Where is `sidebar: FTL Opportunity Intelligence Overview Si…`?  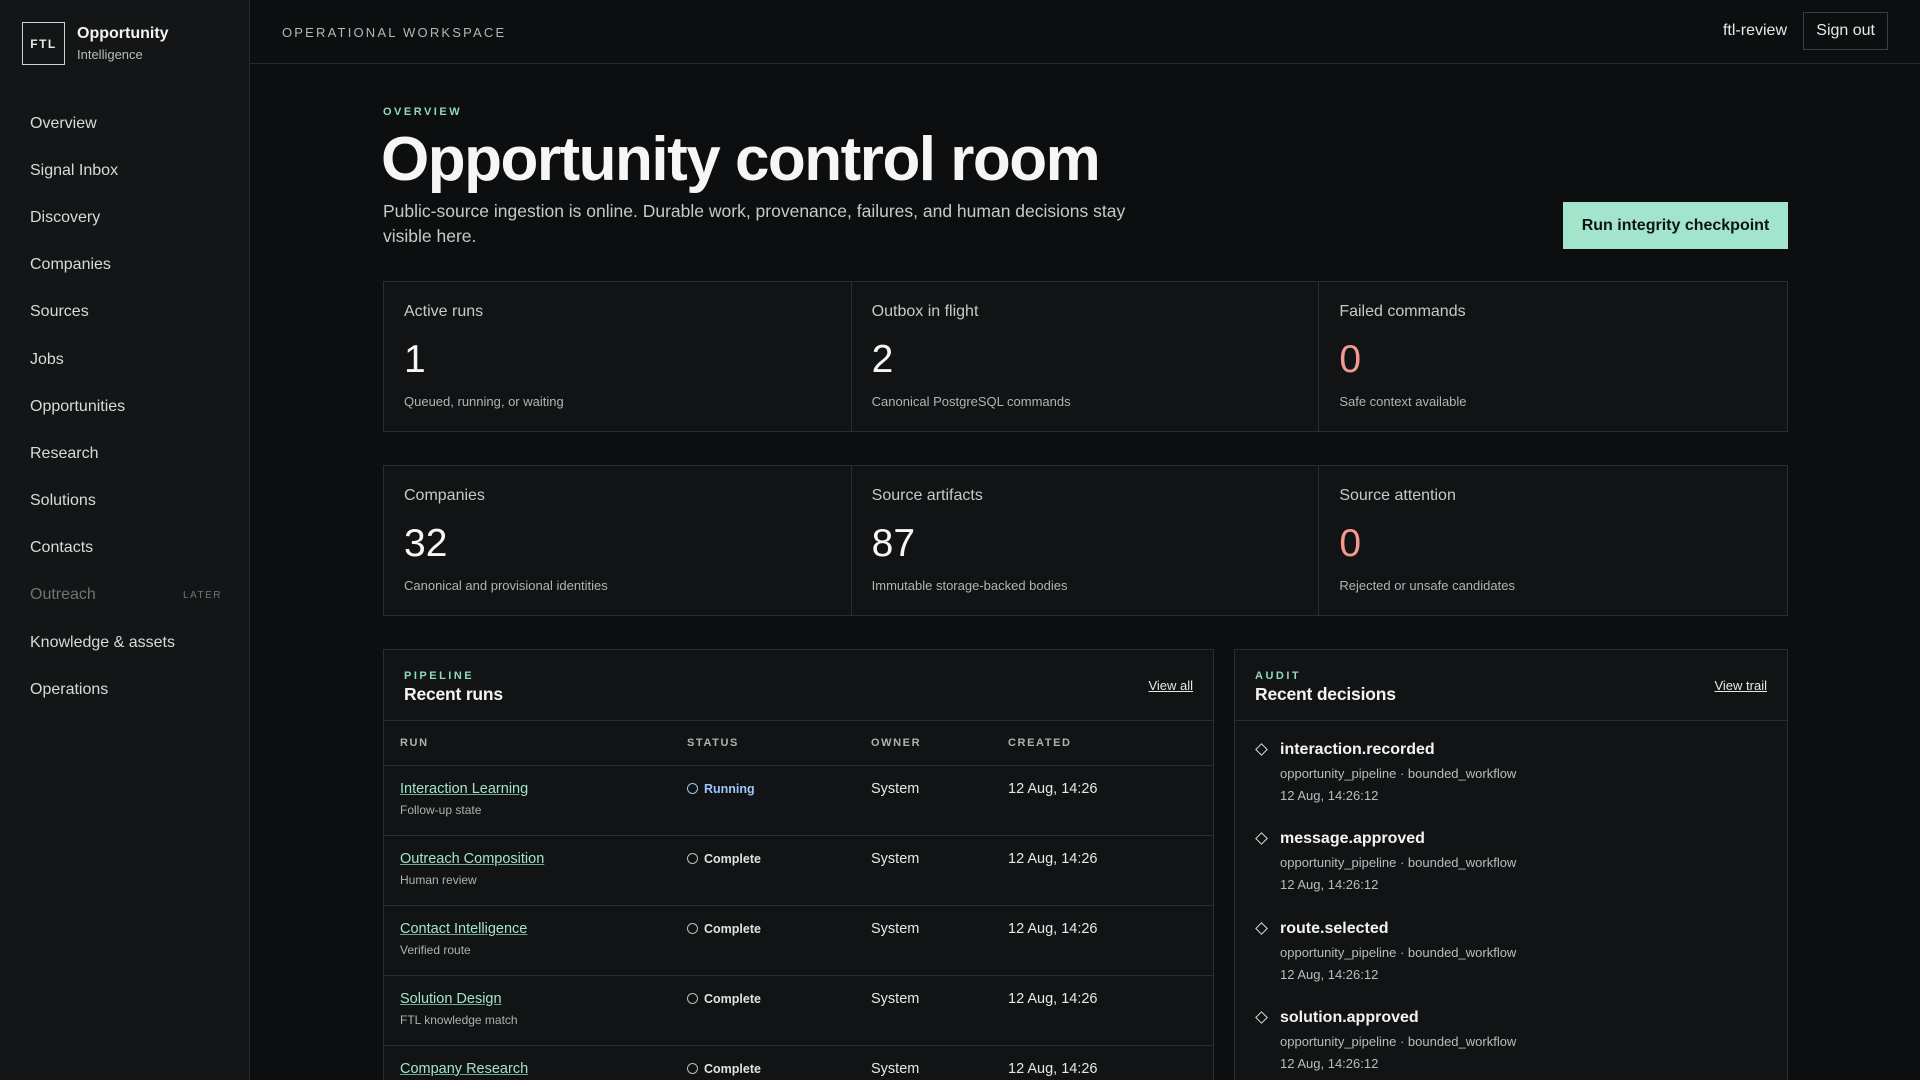
sidebar: FTL Opportunity Intelligence Overview Si… is located at coordinates (125, 540).